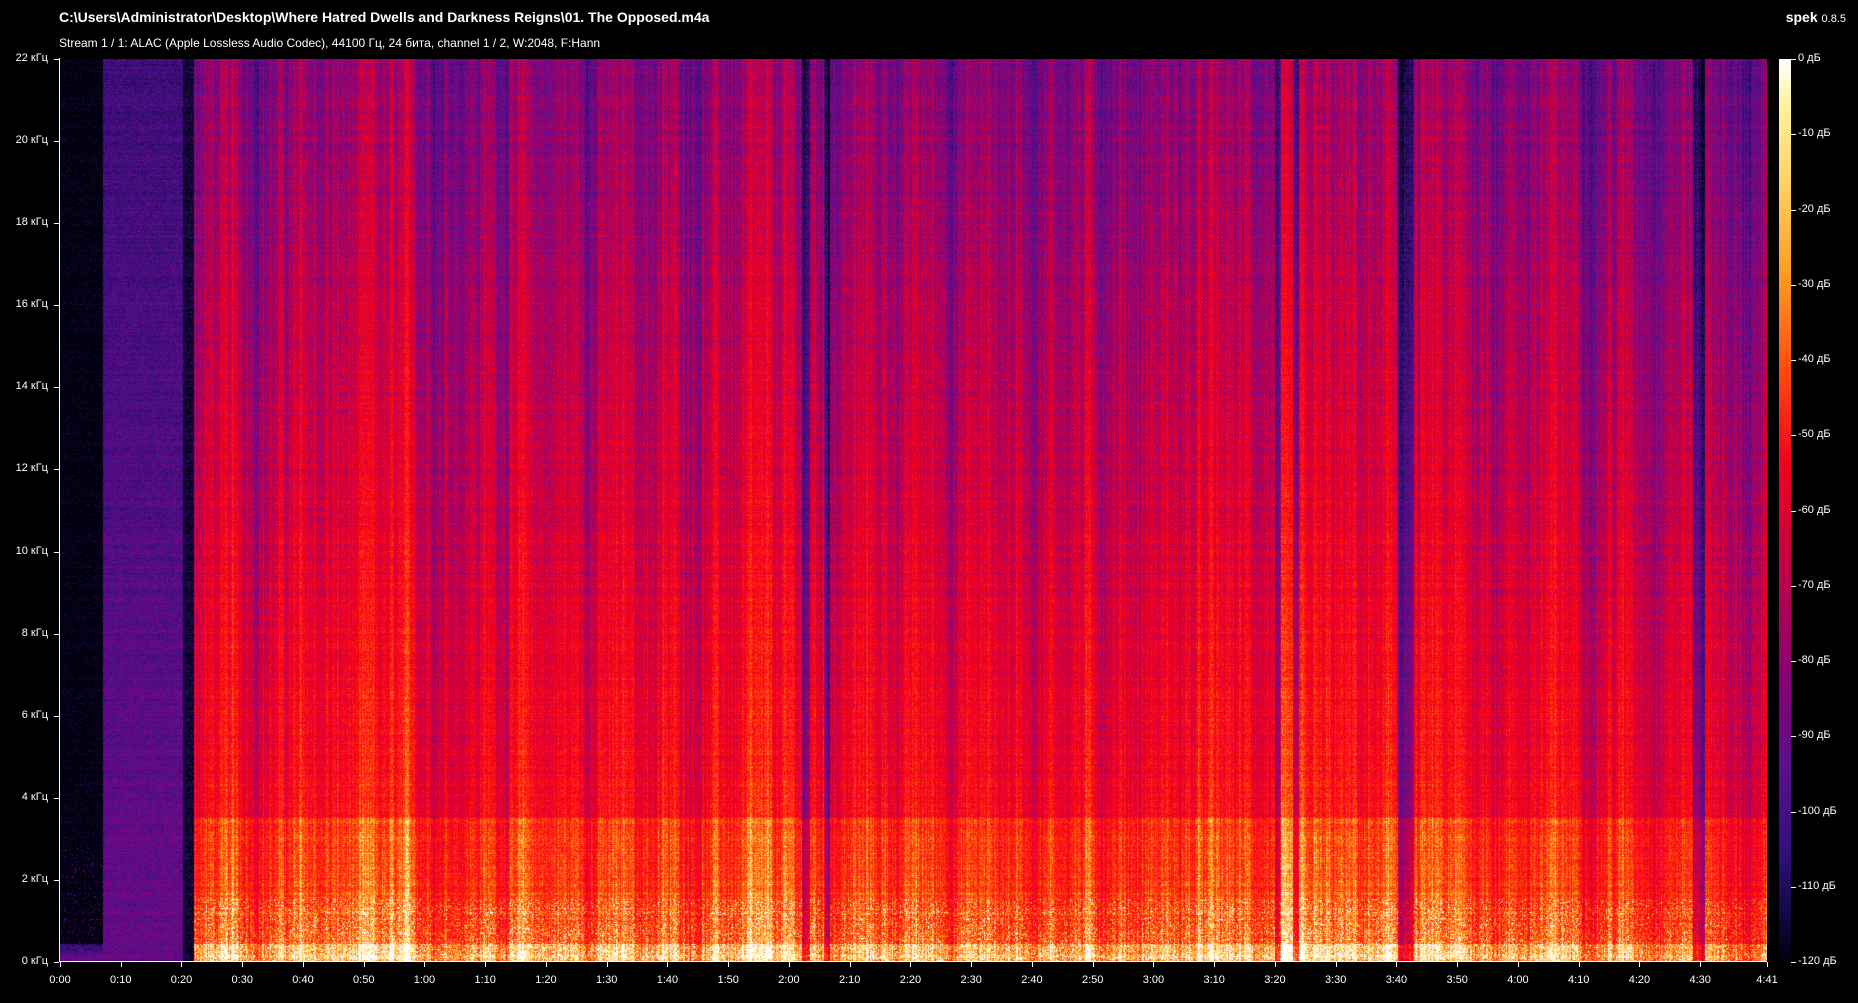 Image resolution: width=1858 pixels, height=1003 pixels. Describe the element at coordinates (1396, 980) in the screenshot. I see `time-tick-label: 3:40` at that location.